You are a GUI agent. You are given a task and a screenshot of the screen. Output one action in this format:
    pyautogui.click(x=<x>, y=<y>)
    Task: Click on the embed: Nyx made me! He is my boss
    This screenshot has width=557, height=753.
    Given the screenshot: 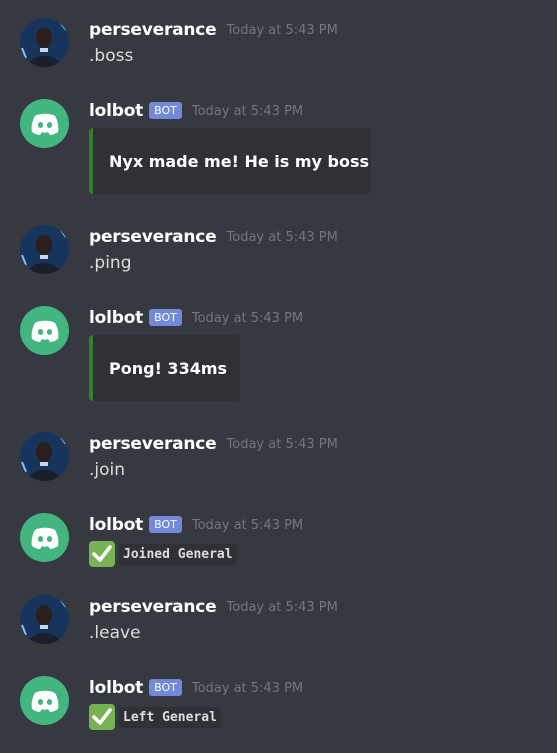 What is the action you would take?
    pyautogui.click(x=230, y=161)
    